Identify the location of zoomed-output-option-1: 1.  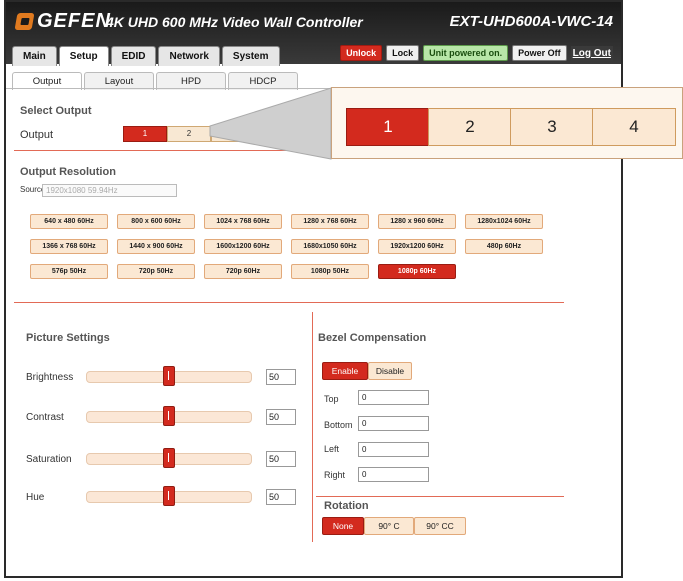
(388, 127).